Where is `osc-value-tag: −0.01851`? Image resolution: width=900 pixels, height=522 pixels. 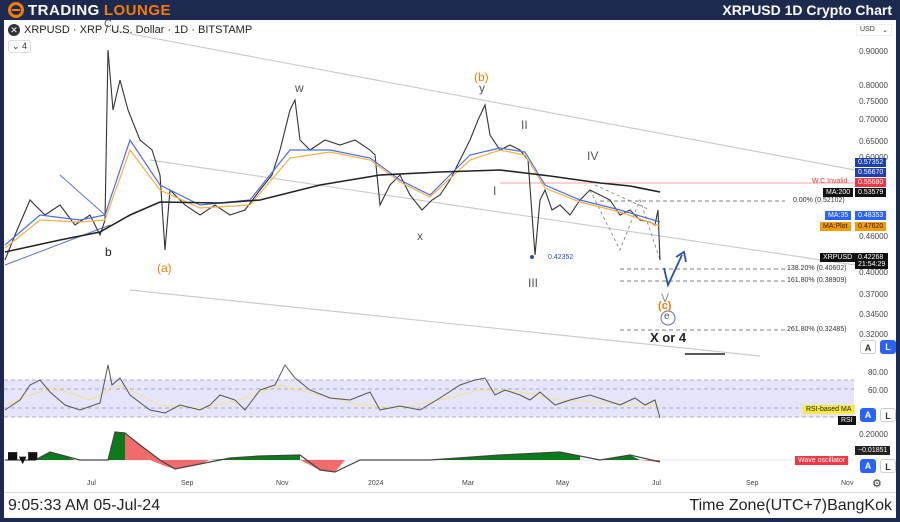 osc-value-tag: −0.01851 is located at coordinates (873, 450).